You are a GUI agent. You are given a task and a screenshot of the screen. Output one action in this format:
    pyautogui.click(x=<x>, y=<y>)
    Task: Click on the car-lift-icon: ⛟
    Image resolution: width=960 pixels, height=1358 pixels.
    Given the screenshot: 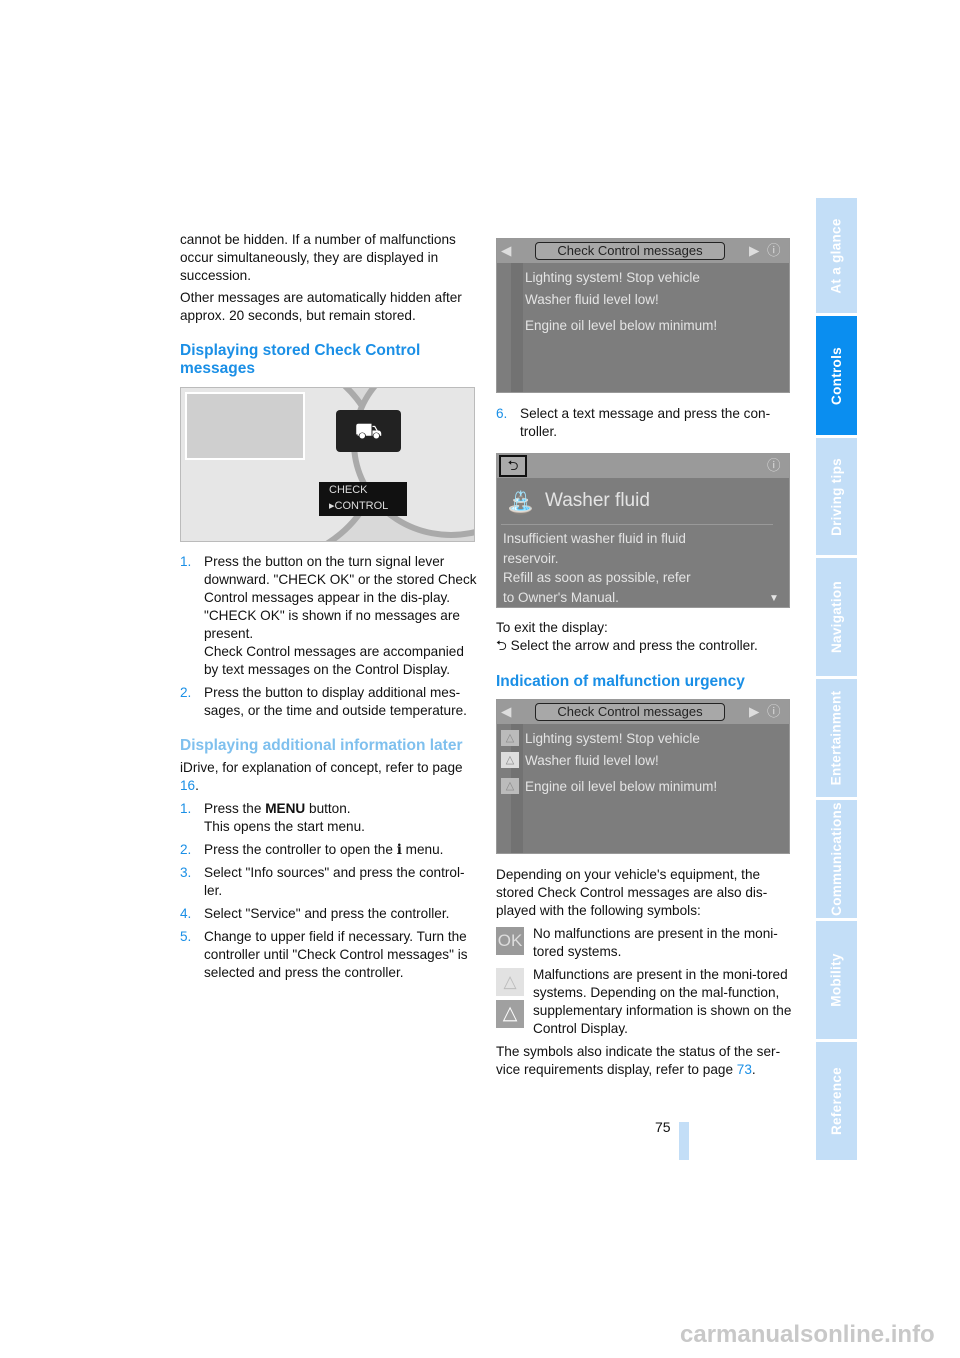 What is the action you would take?
    pyautogui.click(x=368, y=431)
    